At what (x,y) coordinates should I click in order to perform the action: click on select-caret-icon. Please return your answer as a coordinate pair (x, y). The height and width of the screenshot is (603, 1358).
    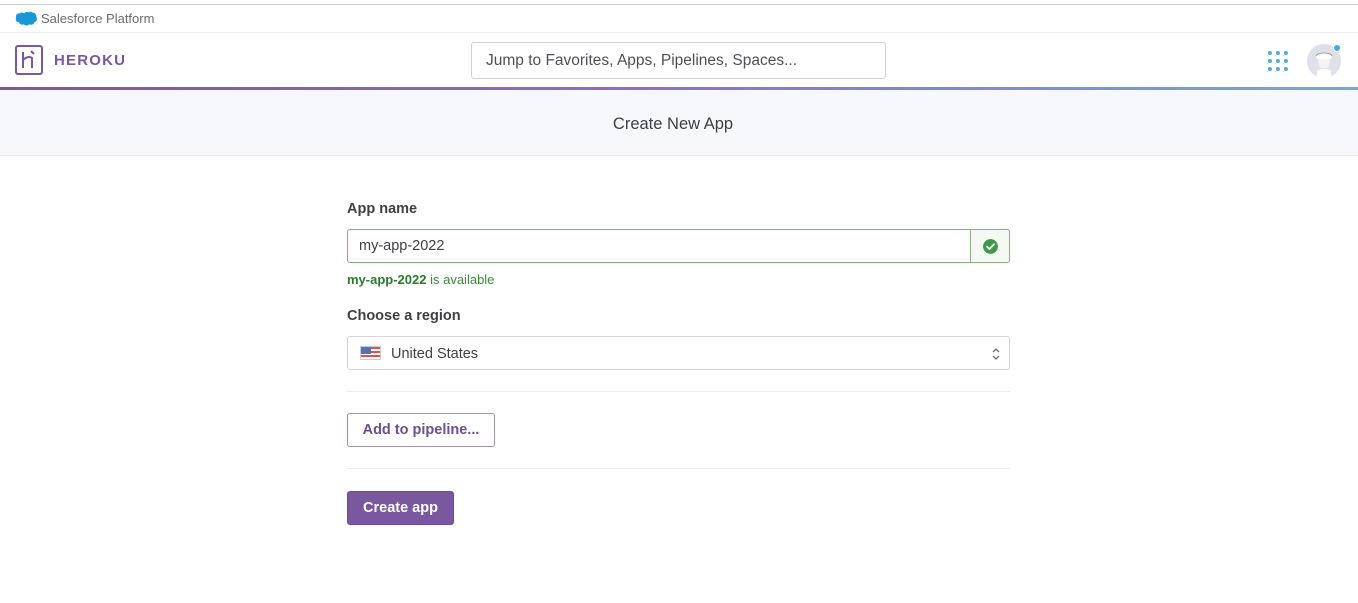
    Looking at the image, I should click on (996, 354).